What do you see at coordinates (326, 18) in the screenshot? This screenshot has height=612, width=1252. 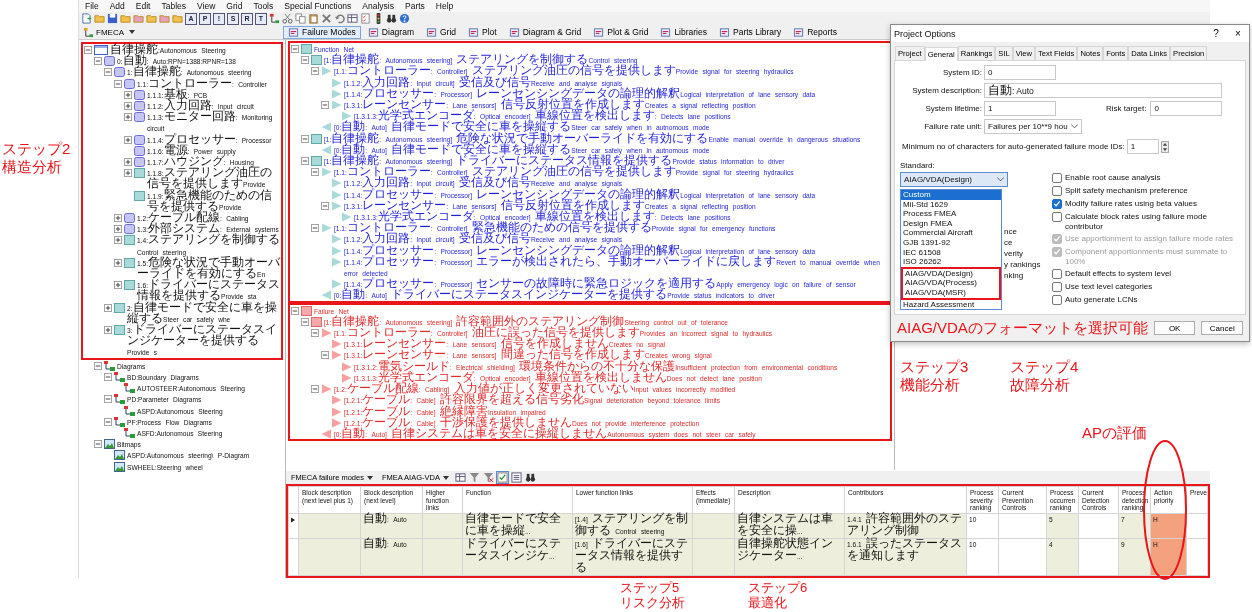 I see `delete-icon` at bounding box center [326, 18].